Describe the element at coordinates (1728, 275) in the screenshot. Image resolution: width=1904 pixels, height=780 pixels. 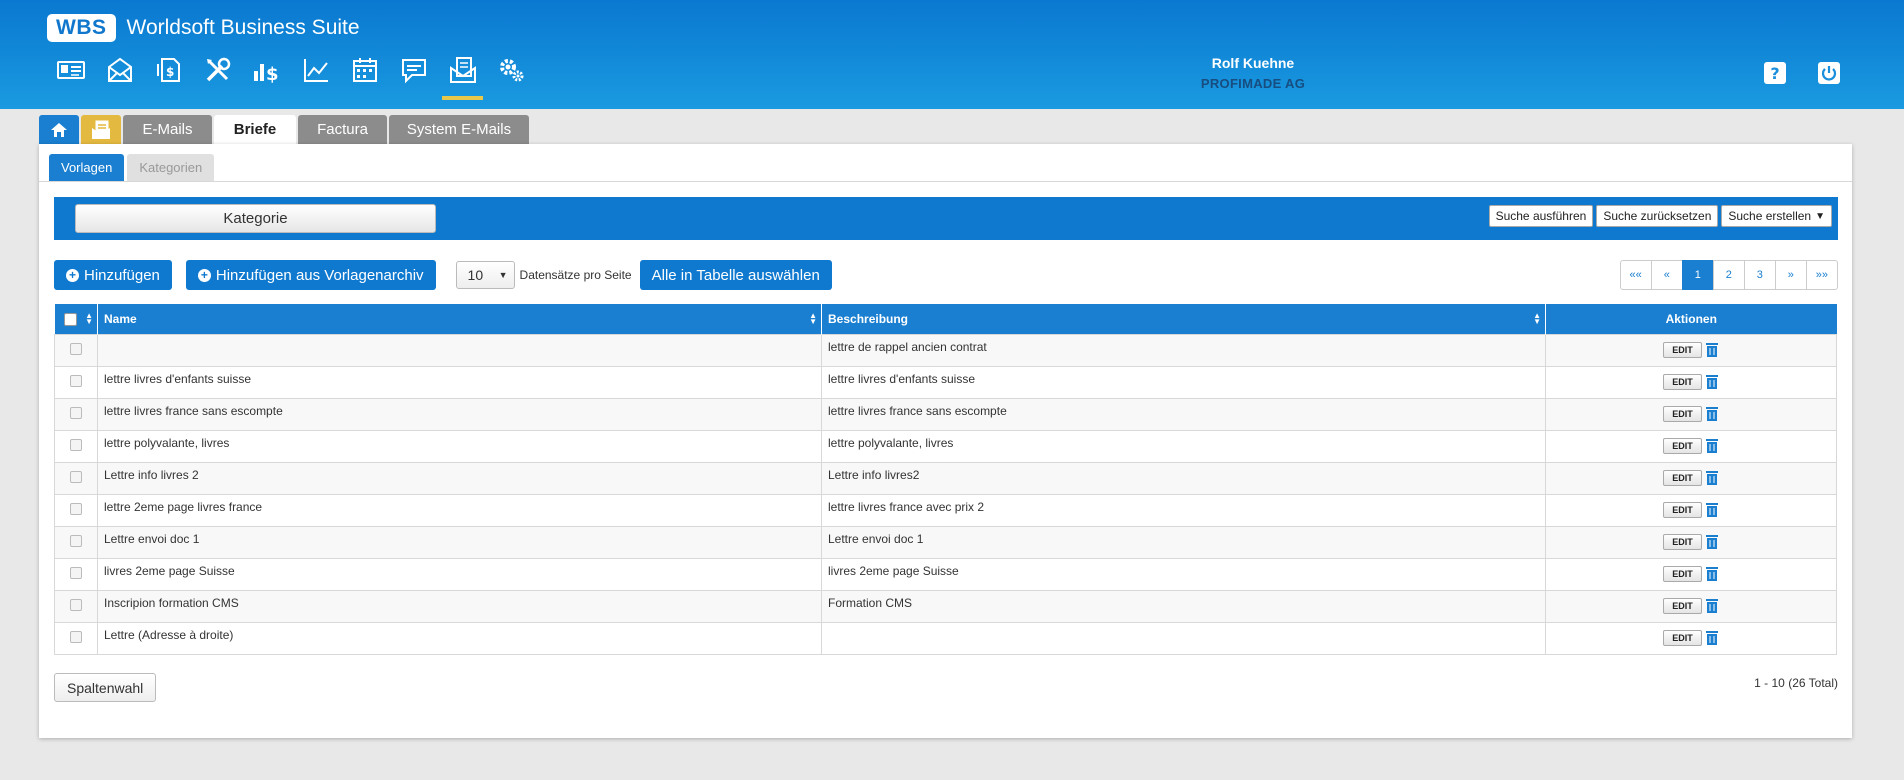
I see `page-2: 2` at that location.